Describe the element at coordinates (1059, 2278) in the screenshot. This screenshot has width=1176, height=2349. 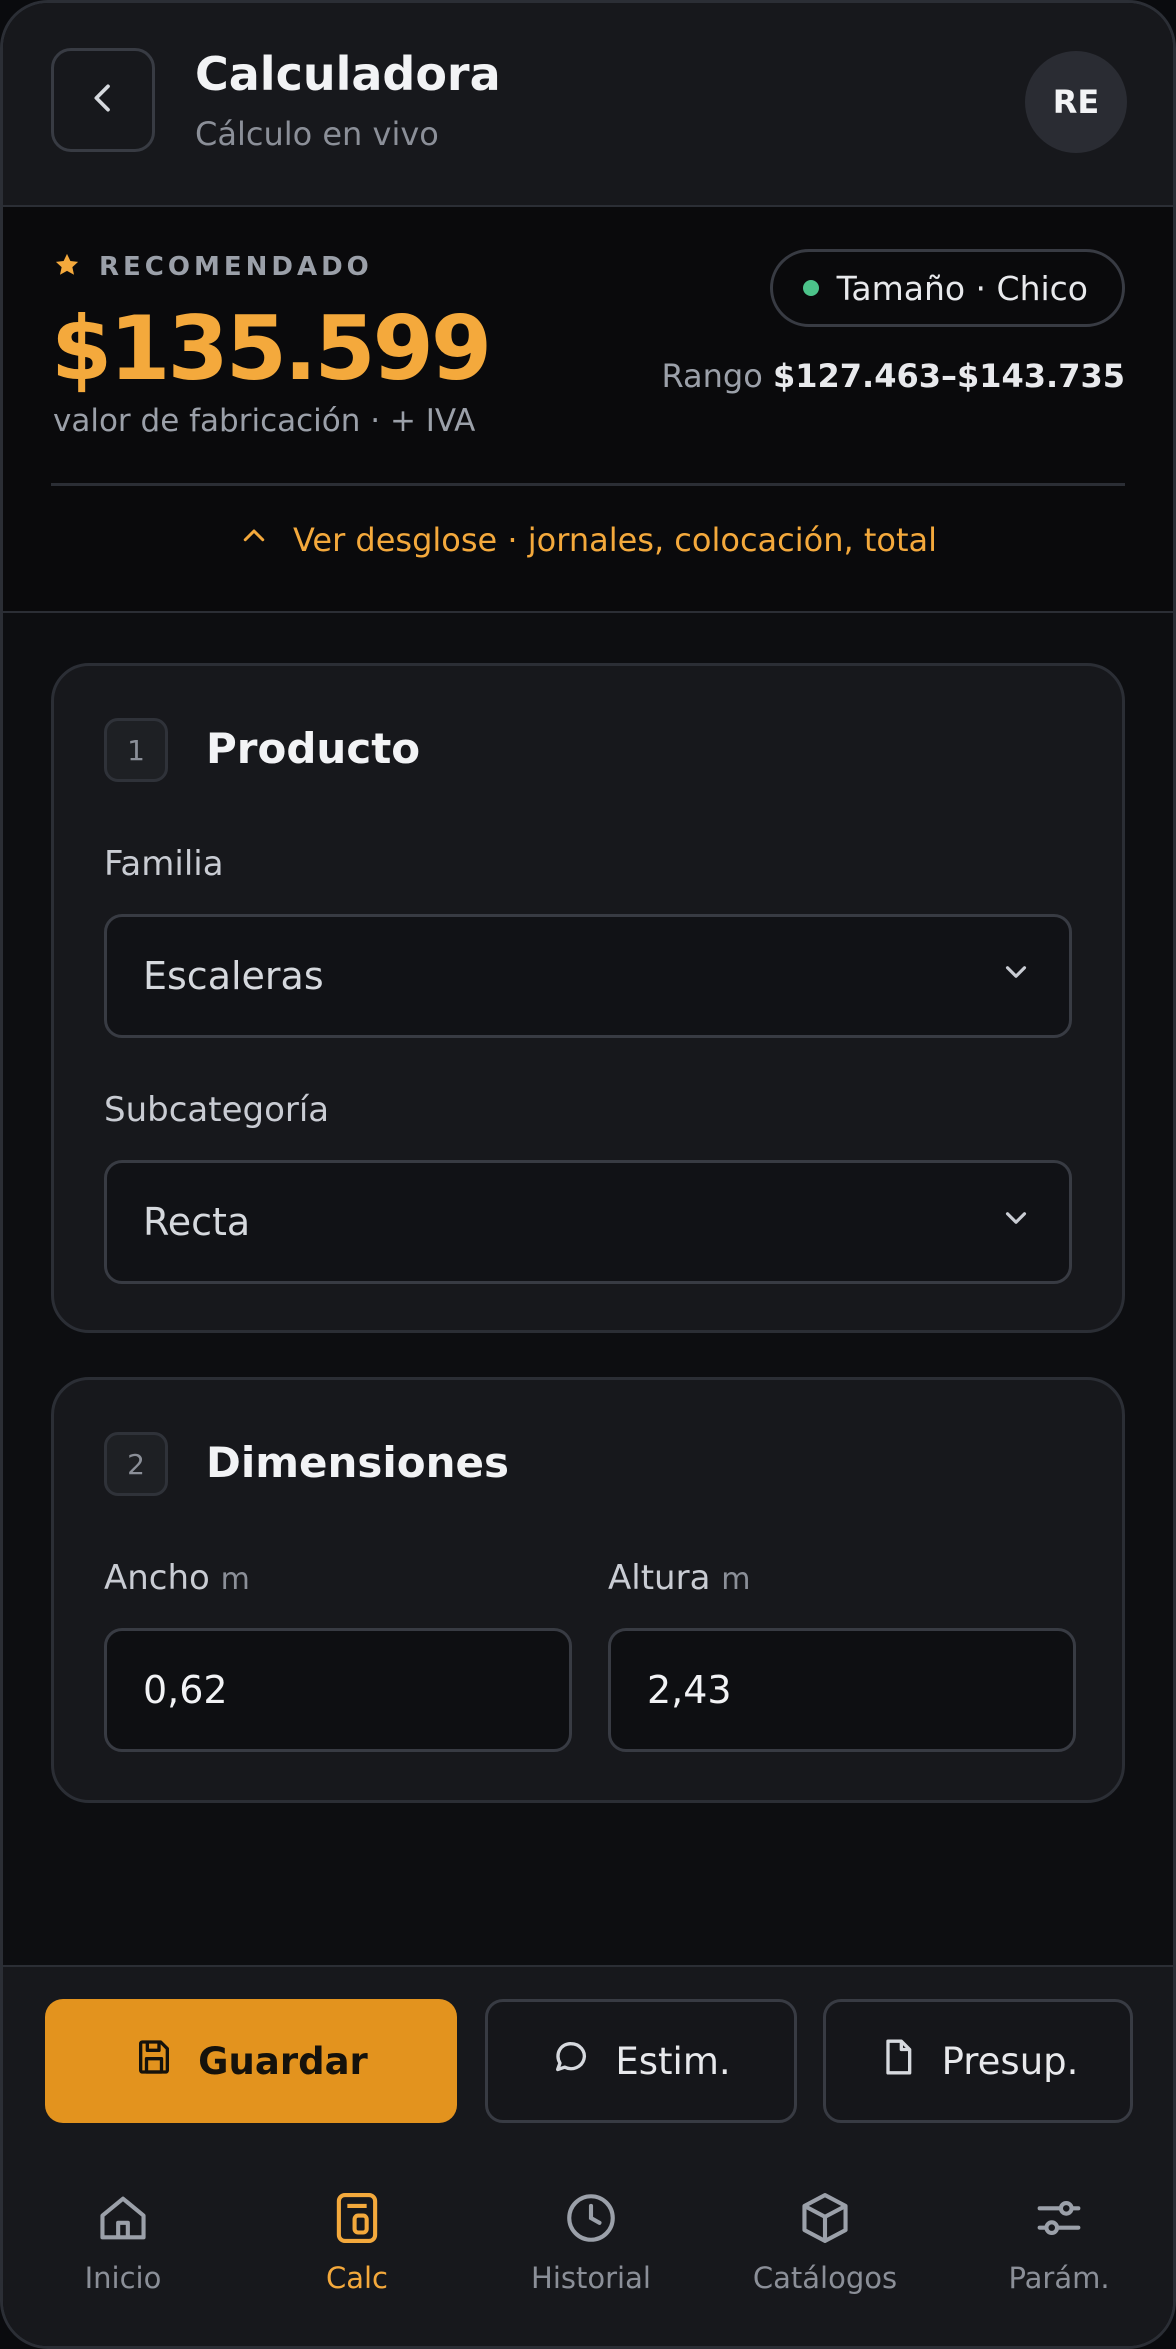
I see `nav-label: Parám.` at that location.